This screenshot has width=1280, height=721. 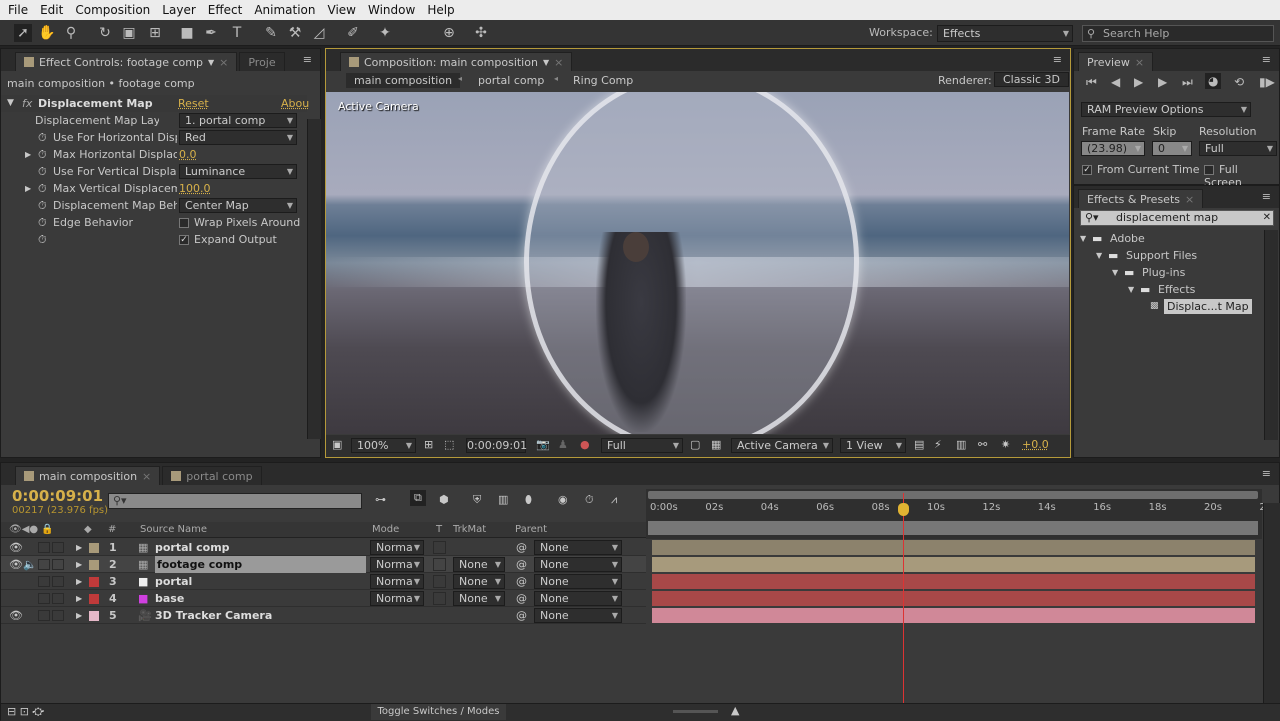 What do you see at coordinates (782, 445) in the screenshot?
I see `view-dropdown: Active Camera` at bounding box center [782, 445].